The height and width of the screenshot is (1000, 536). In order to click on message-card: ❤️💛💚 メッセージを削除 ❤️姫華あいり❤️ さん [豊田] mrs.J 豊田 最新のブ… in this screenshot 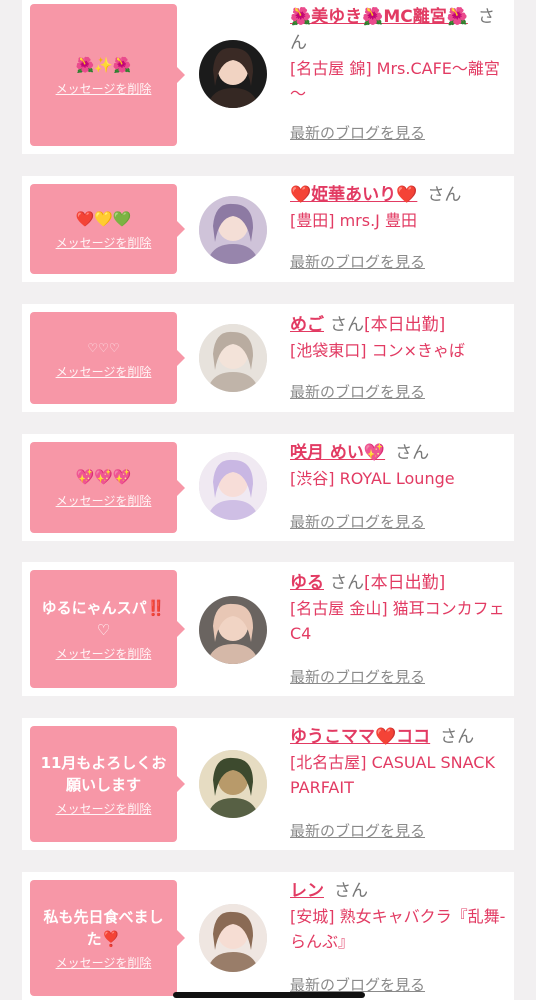, I will do `click(268, 229)`.